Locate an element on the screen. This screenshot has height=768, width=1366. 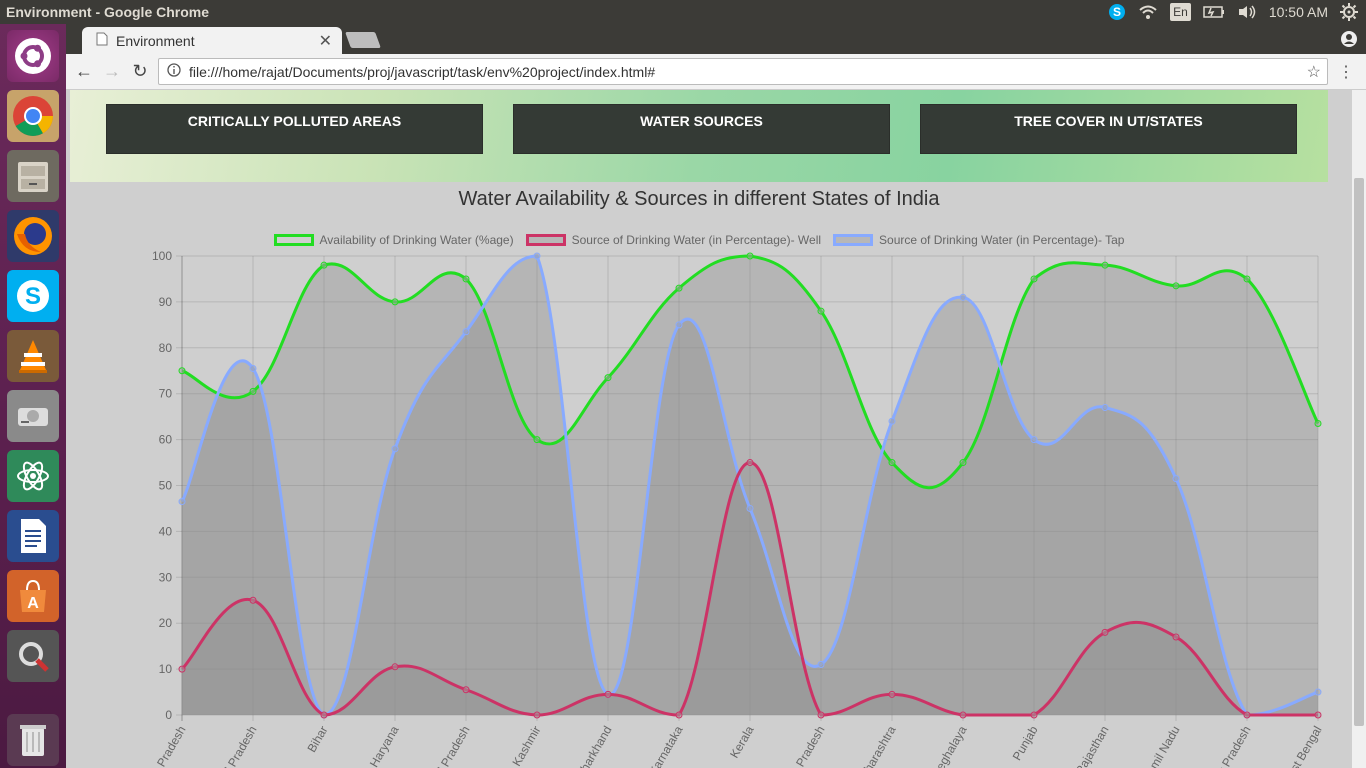
forward-arrow-icon: → is located at coordinates (112, 71).